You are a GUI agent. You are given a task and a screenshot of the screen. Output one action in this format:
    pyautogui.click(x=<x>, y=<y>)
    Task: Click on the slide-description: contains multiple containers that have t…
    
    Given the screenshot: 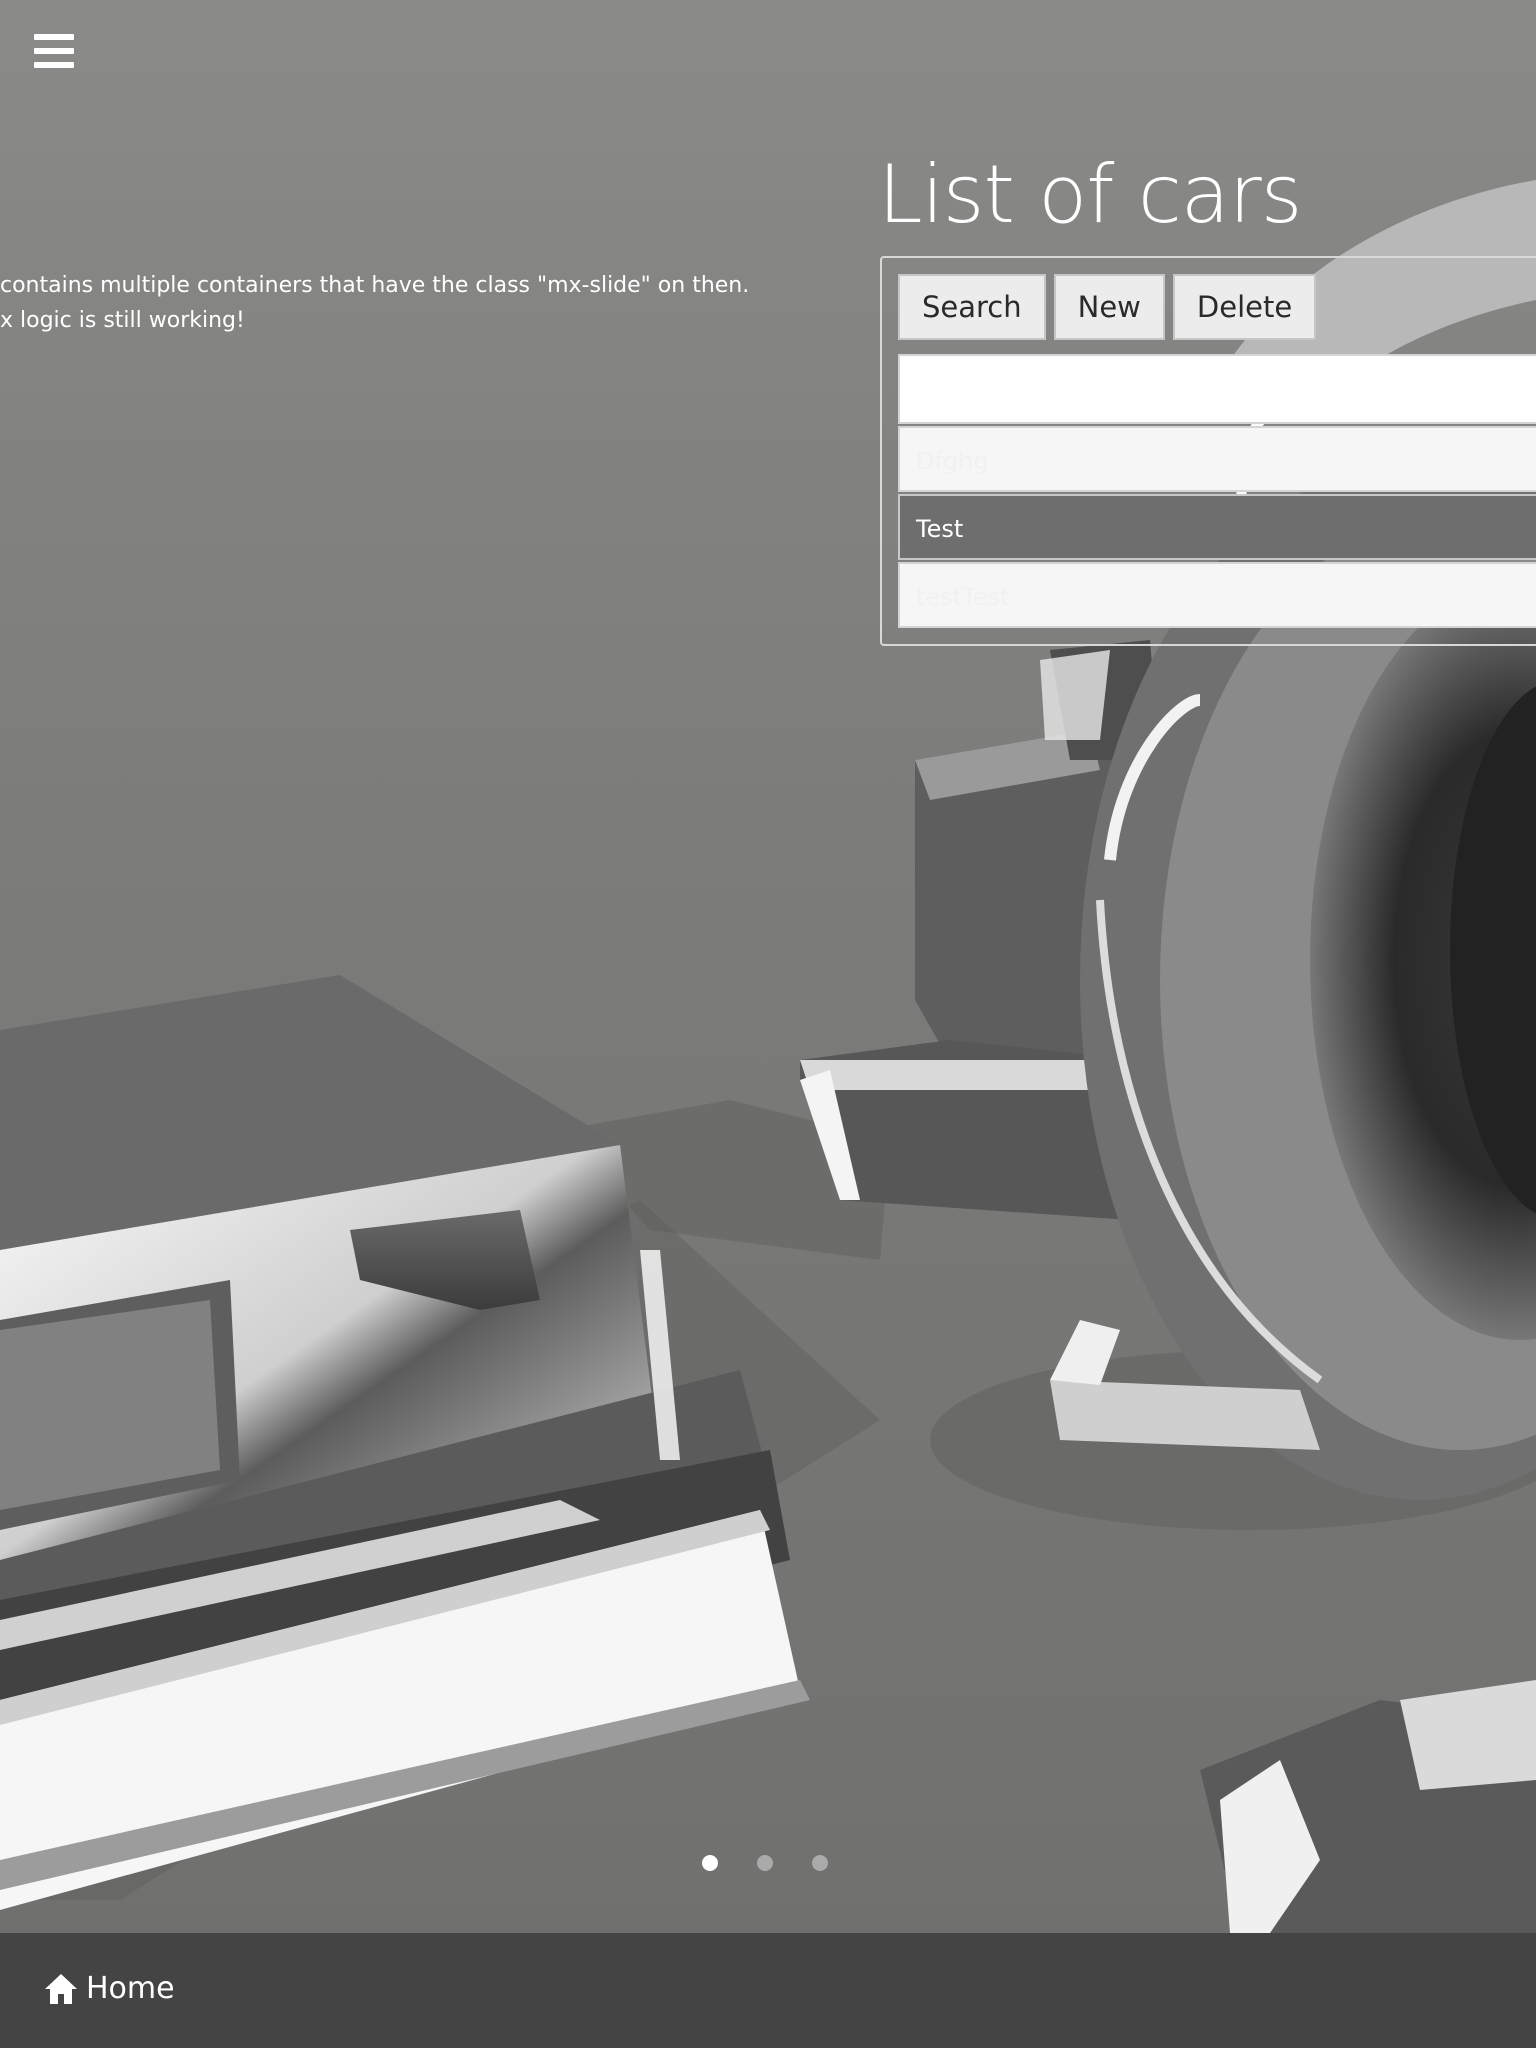 What is the action you would take?
    pyautogui.click(x=400, y=303)
    